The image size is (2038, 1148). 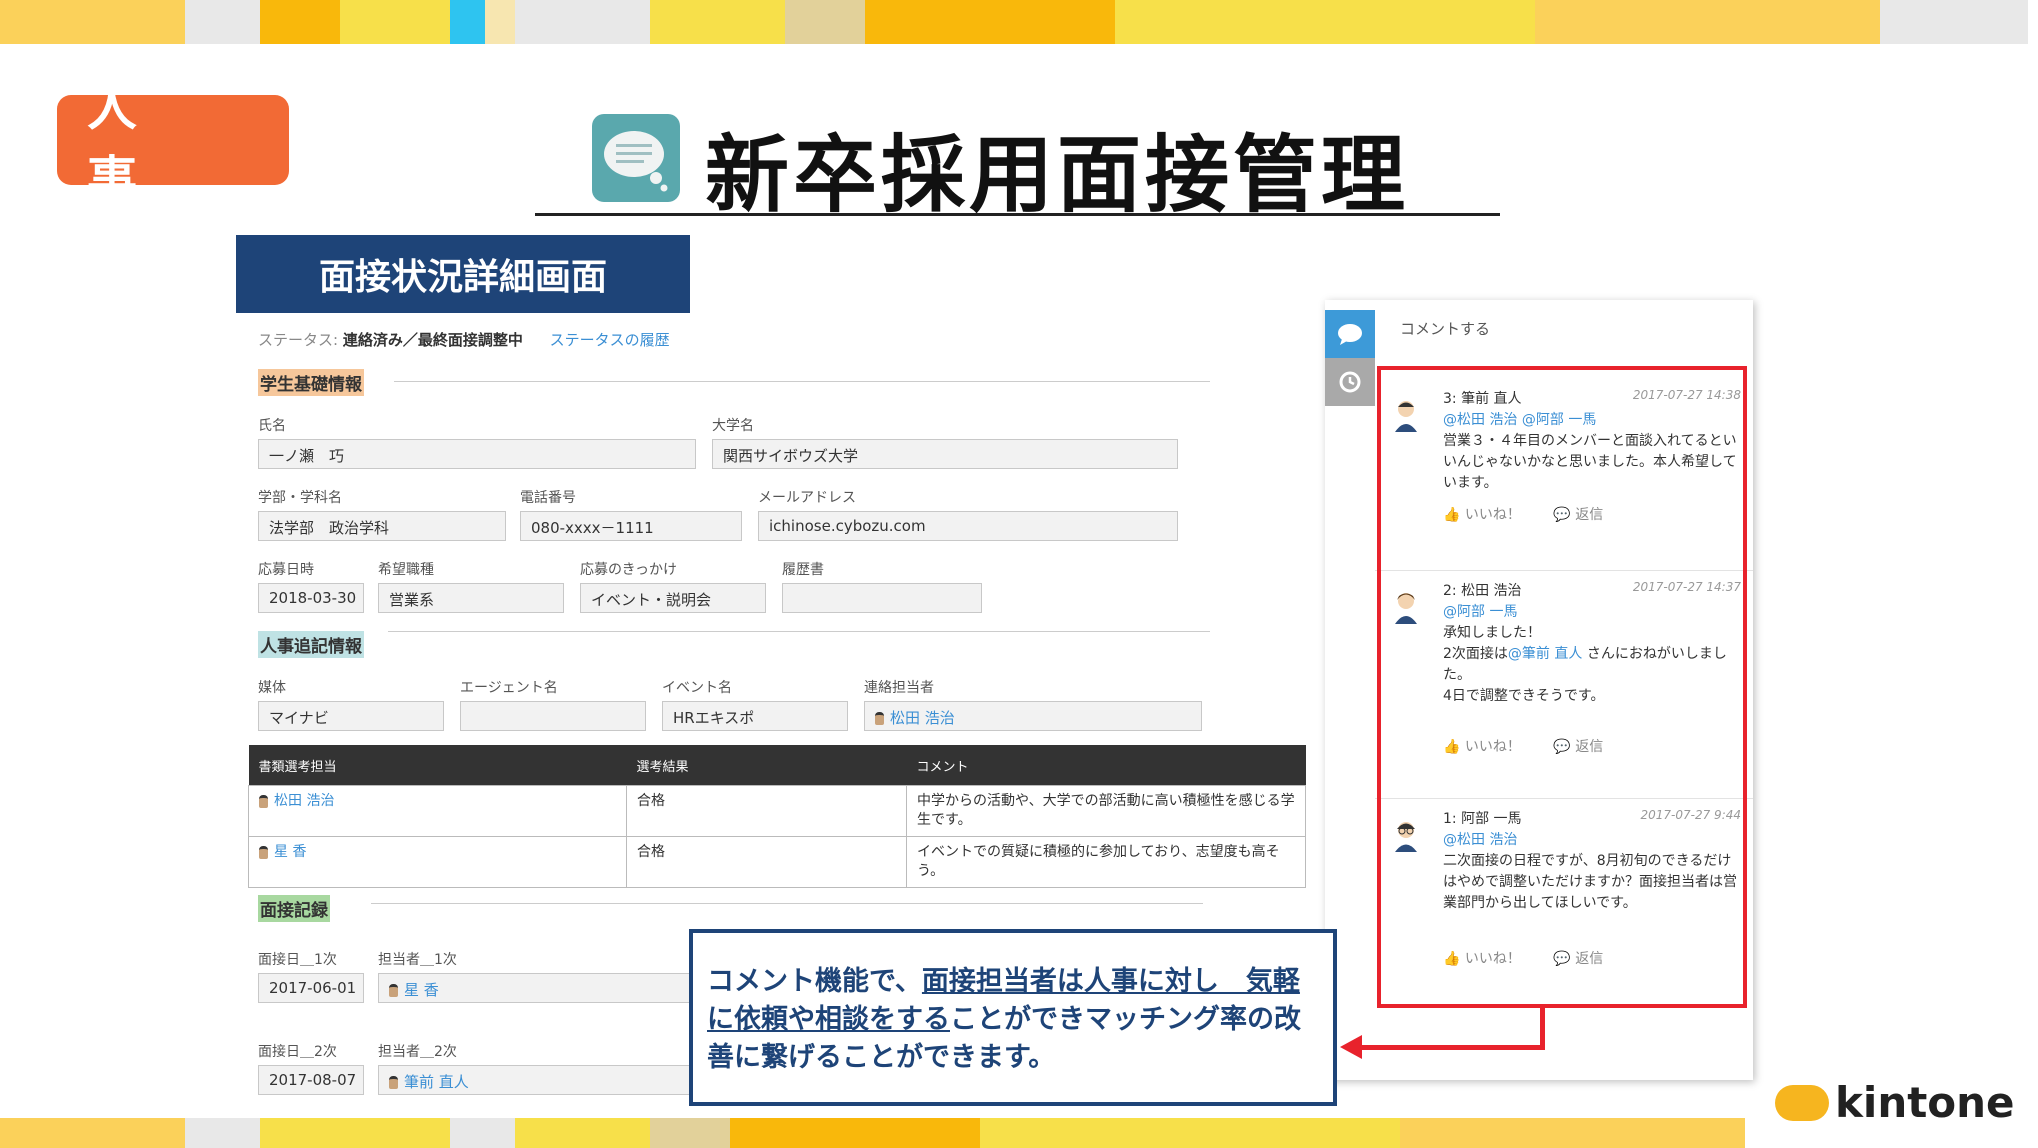 I want to click on arrow-left-icon, so click(x=1351, y=1047).